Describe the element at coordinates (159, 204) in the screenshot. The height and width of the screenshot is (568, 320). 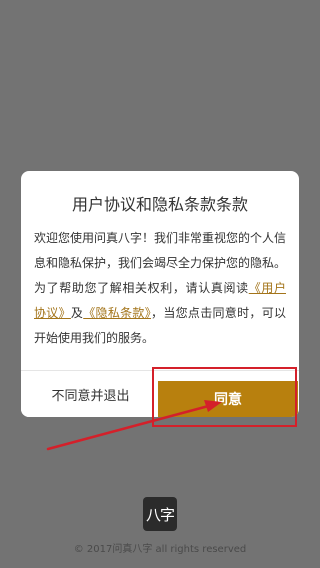
I see `dialog-title: 用户协议和隐私条款条款` at that location.